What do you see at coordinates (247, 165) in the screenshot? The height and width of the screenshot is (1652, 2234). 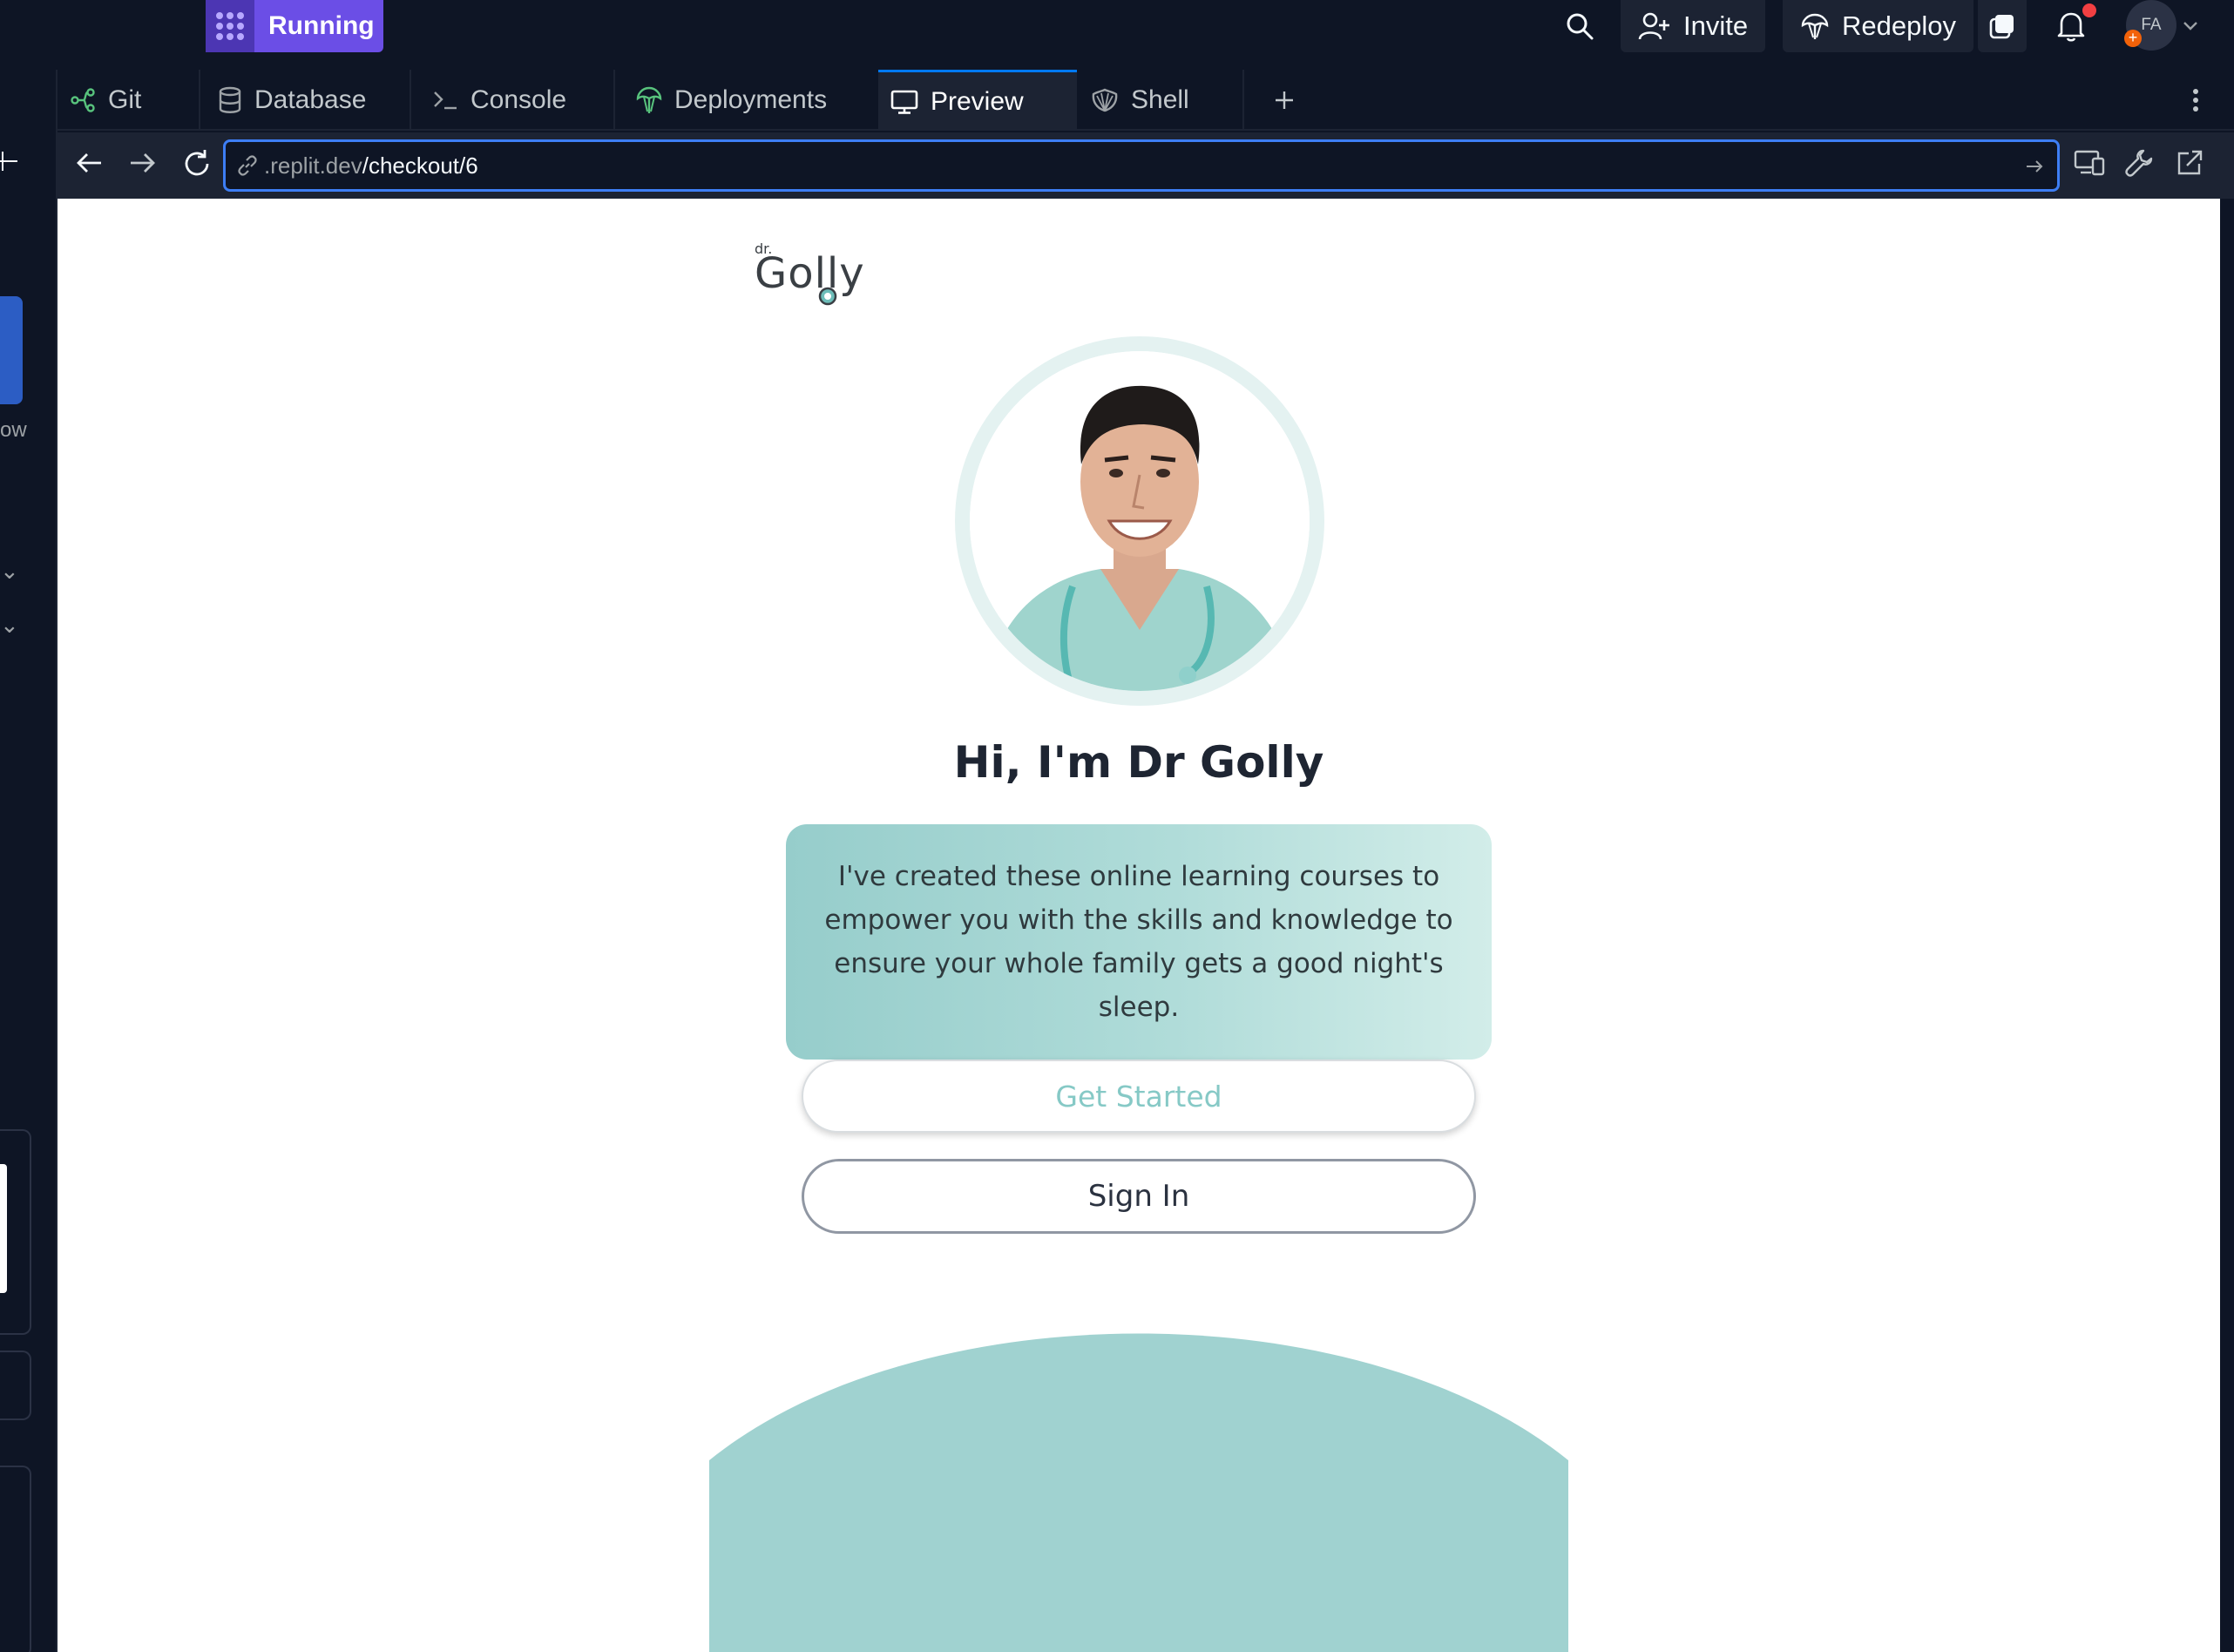 I see `link-icon` at bounding box center [247, 165].